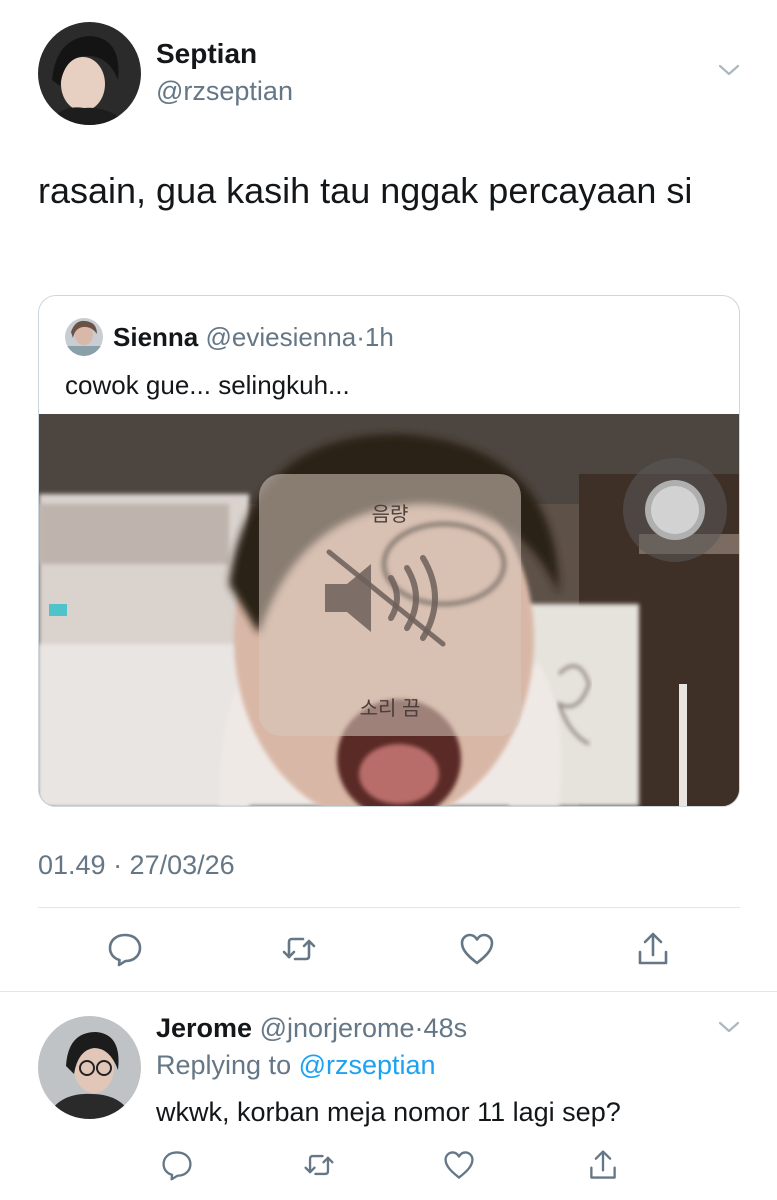  What do you see at coordinates (365, 190) in the screenshot?
I see `tweet-text: rasain, gua kasih tau nggak percayaan si` at bounding box center [365, 190].